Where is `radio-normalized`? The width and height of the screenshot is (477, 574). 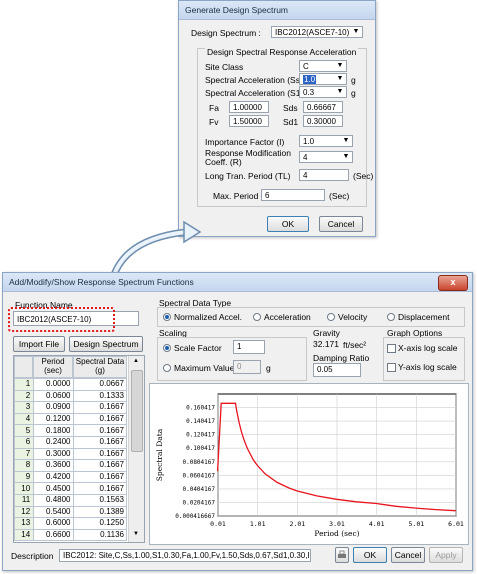
radio-normalized is located at coordinates (167, 317).